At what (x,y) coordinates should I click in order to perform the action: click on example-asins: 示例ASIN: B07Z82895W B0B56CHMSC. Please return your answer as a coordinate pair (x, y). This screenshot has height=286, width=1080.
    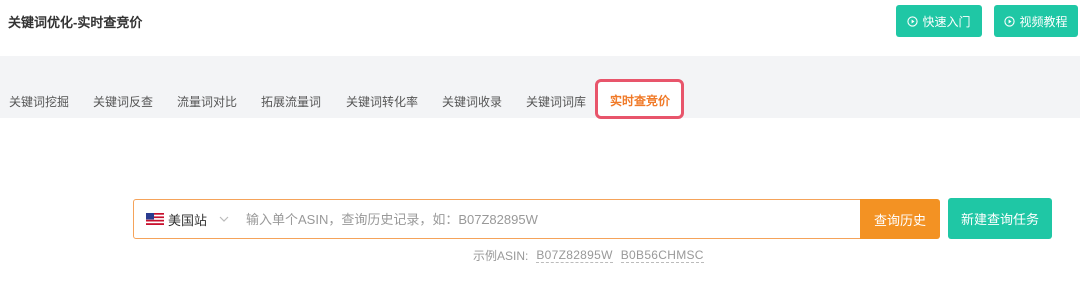
    Looking at the image, I should click on (588, 255).